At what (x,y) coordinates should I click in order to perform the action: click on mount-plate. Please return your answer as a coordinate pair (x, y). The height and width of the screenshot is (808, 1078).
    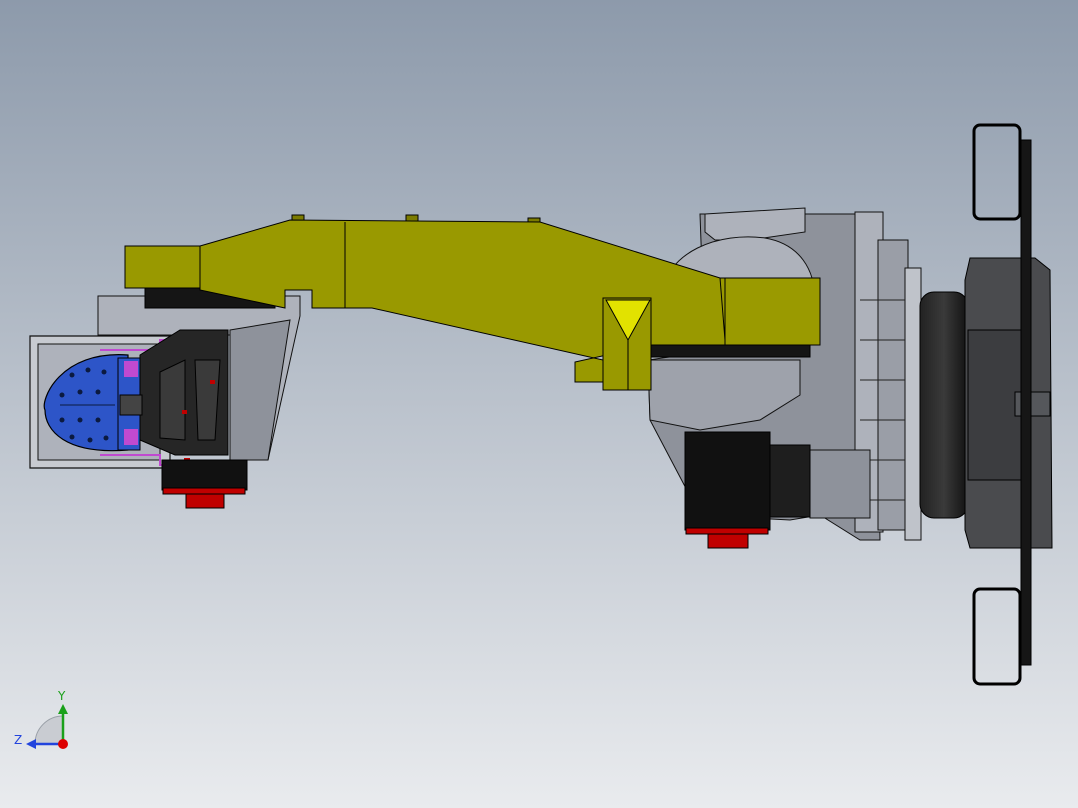
    Looking at the image, I should click on (1026, 402).